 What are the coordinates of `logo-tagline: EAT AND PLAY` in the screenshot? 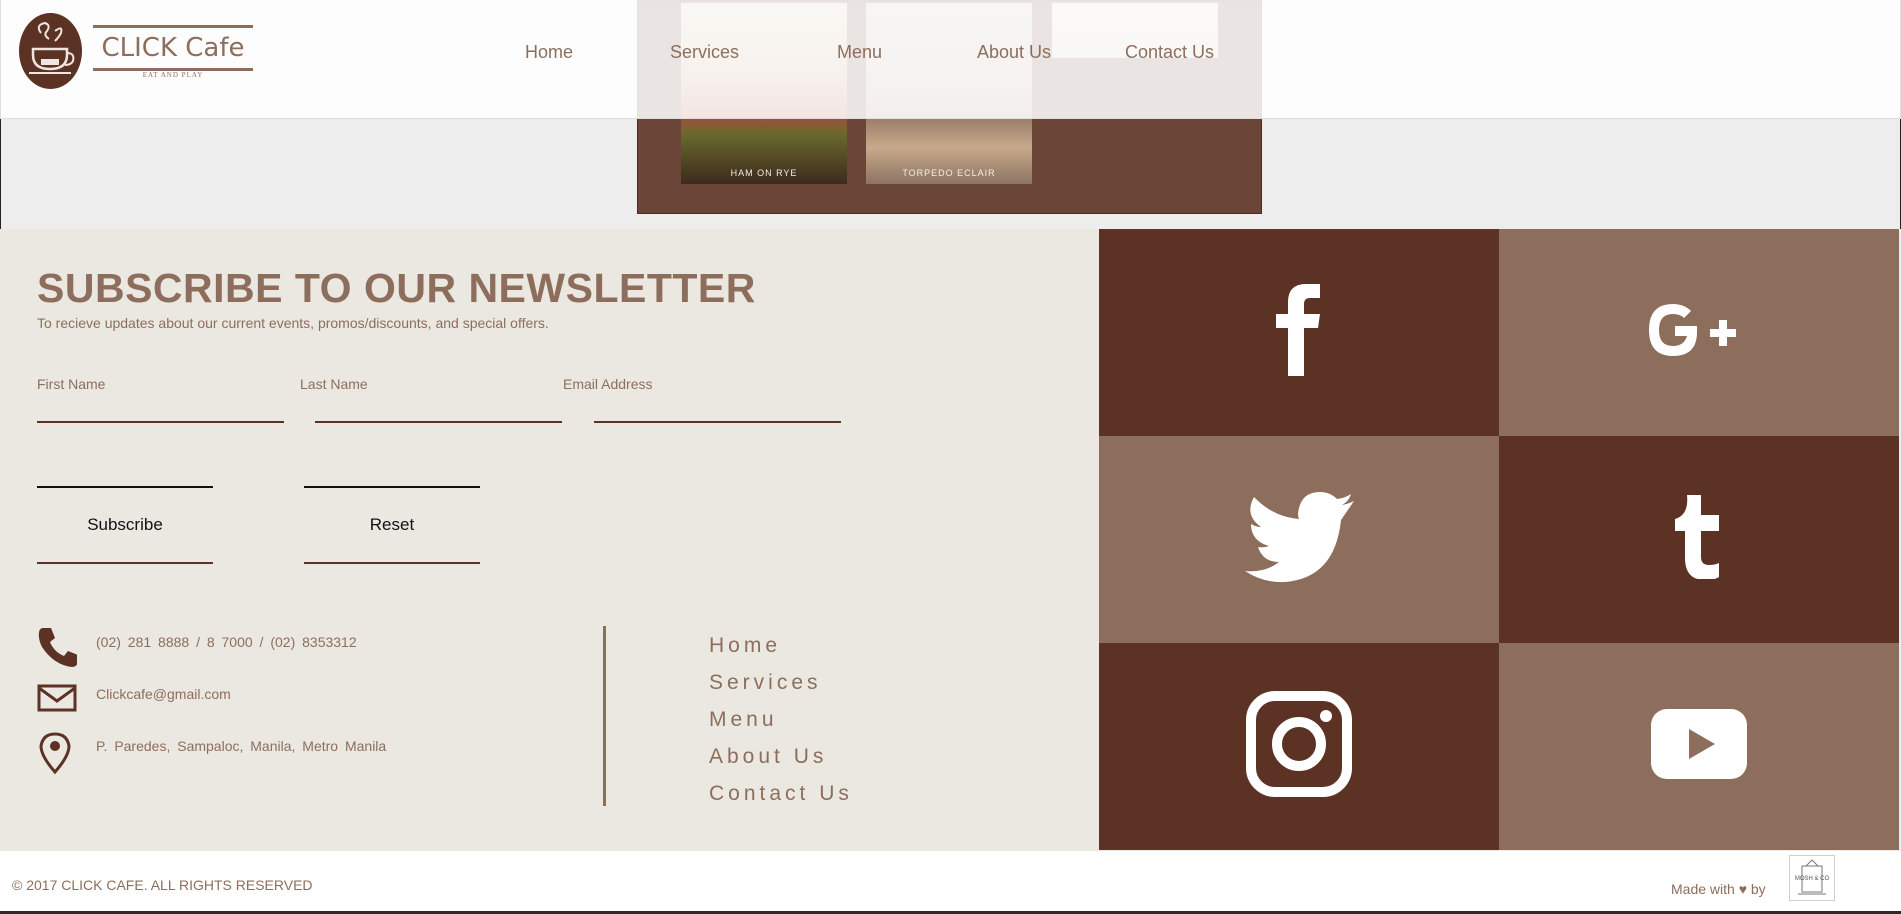 It's located at (173, 75).